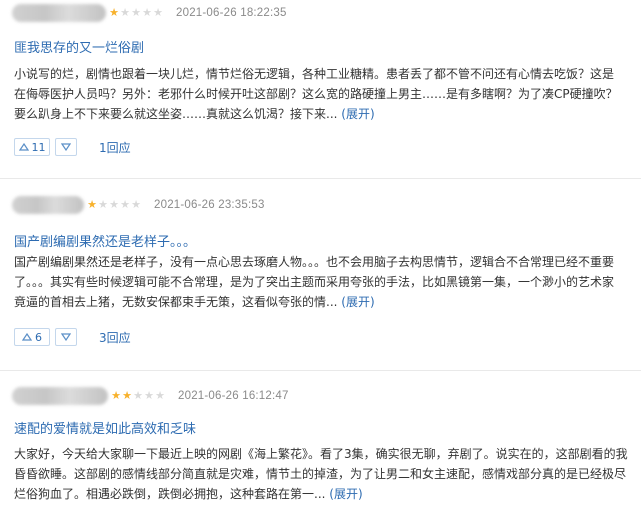 Image resolution: width=641 pixels, height=508 pixels. What do you see at coordinates (38, 337) in the screenshot?
I see `upvote-count: 6` at bounding box center [38, 337].